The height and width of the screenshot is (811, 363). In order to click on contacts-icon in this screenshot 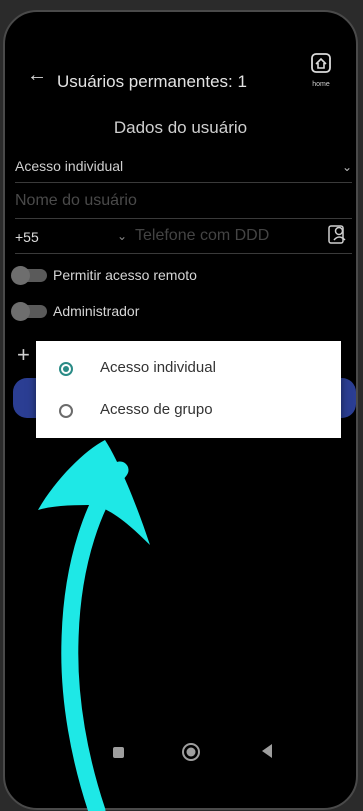, I will do `click(337, 234)`.